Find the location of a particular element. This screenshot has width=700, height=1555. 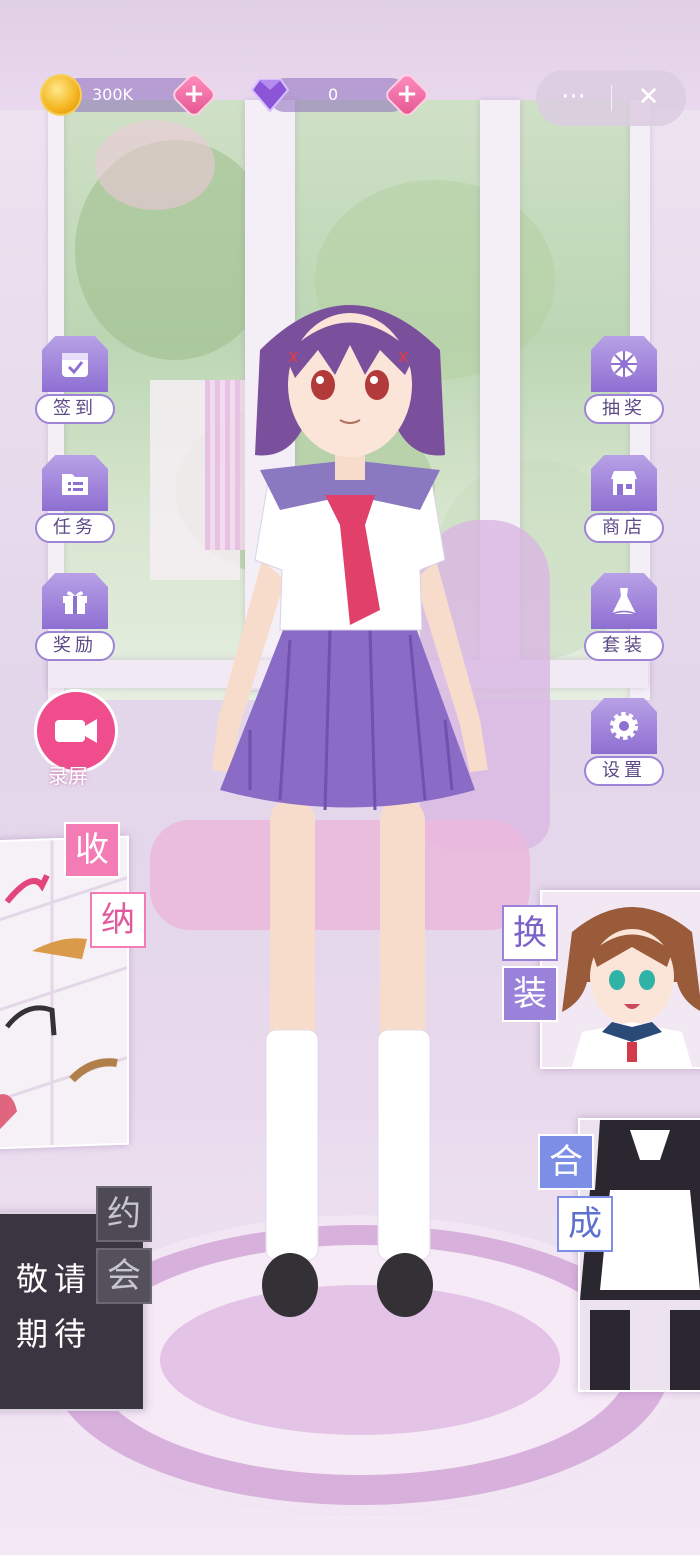

dressup-character-portrait is located at coordinates (621, 979).